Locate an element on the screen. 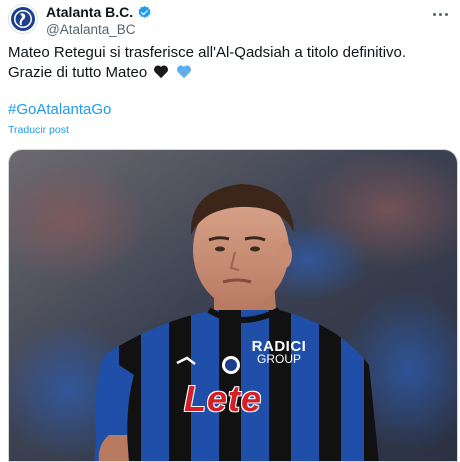 This screenshot has width=460, height=462. tweet-line-2: Grazie di tutto Mateo is located at coordinates (230, 73).